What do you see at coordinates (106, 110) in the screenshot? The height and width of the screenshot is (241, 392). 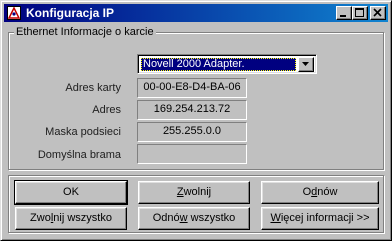 I see `ip-address-label: Adres` at bounding box center [106, 110].